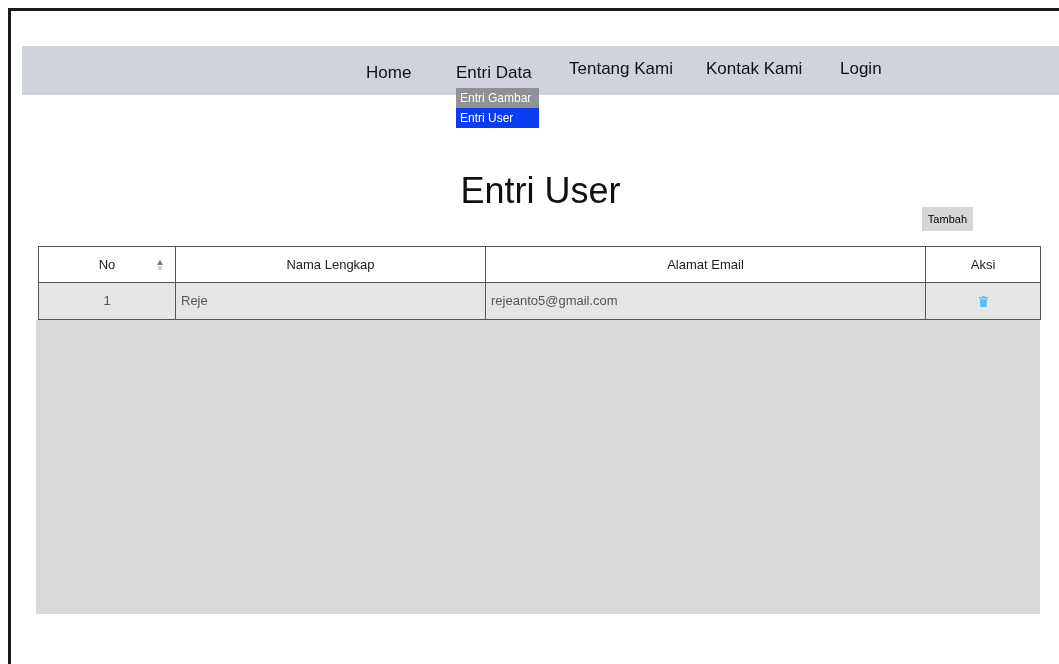  Describe the element at coordinates (705, 264) in the screenshot. I see `column-header: Alamat Email` at that location.